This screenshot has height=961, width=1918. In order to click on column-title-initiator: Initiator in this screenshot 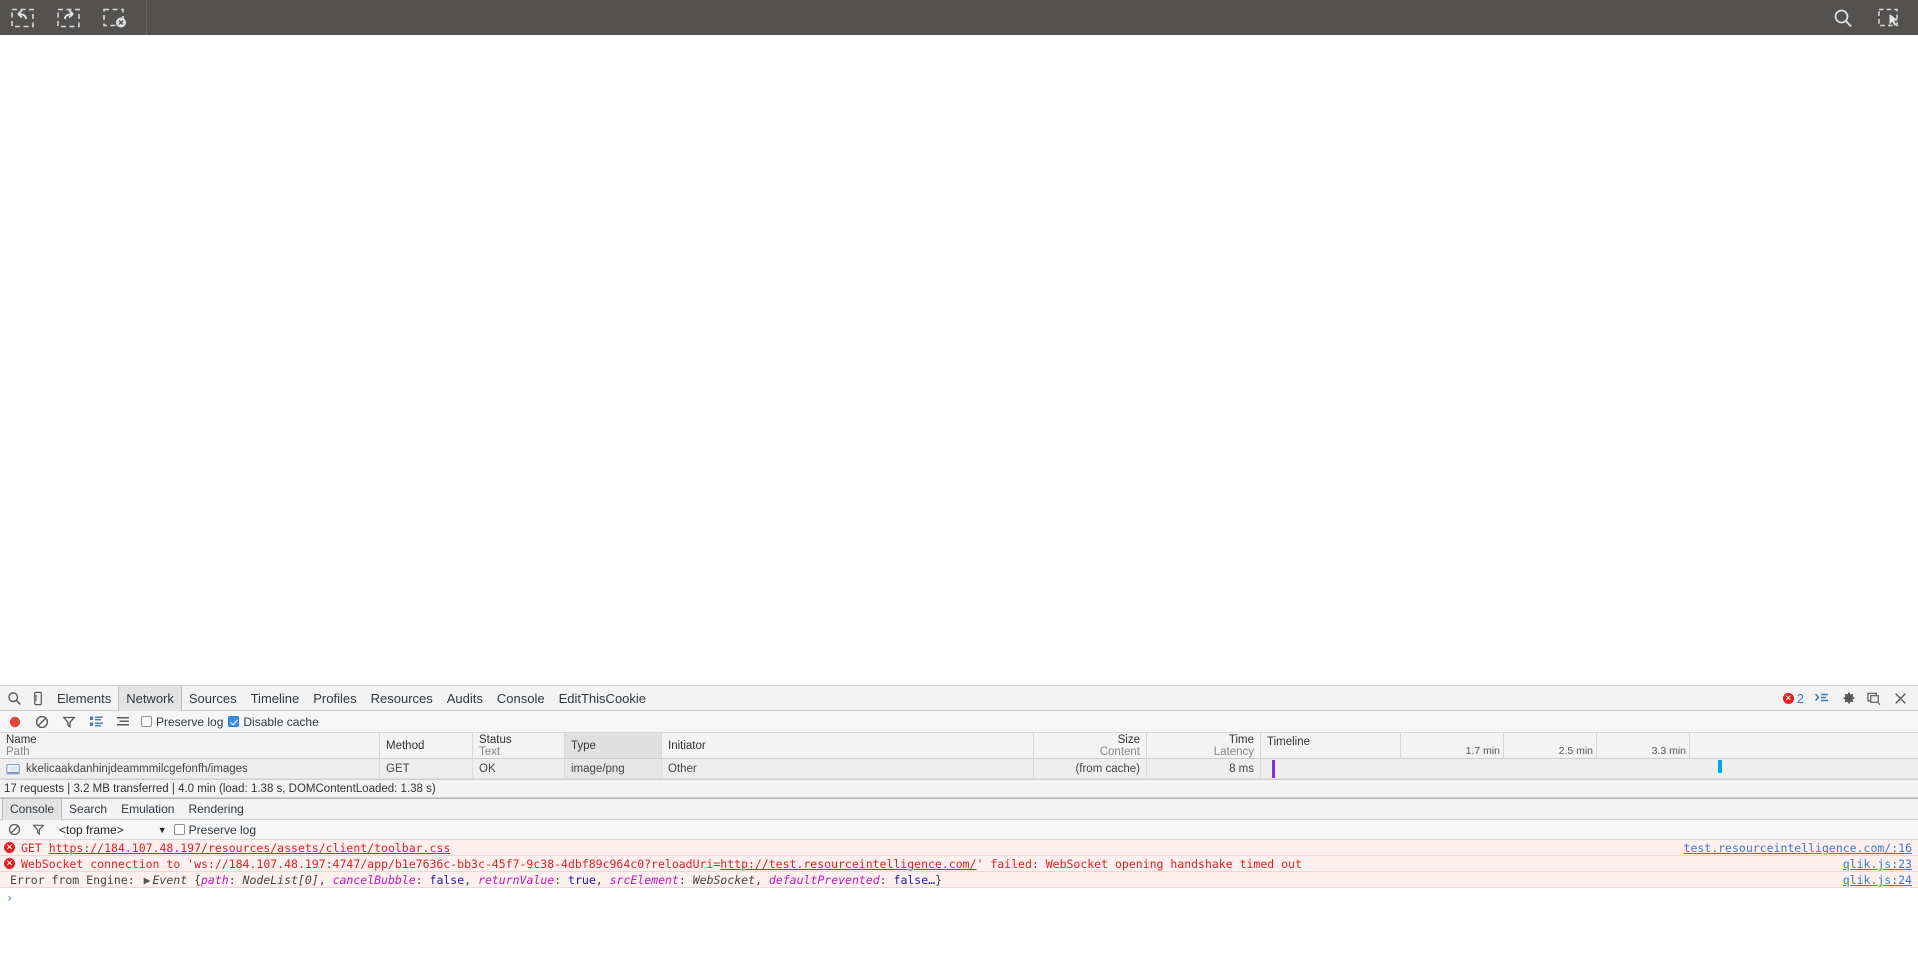, I will do `click(687, 745)`.